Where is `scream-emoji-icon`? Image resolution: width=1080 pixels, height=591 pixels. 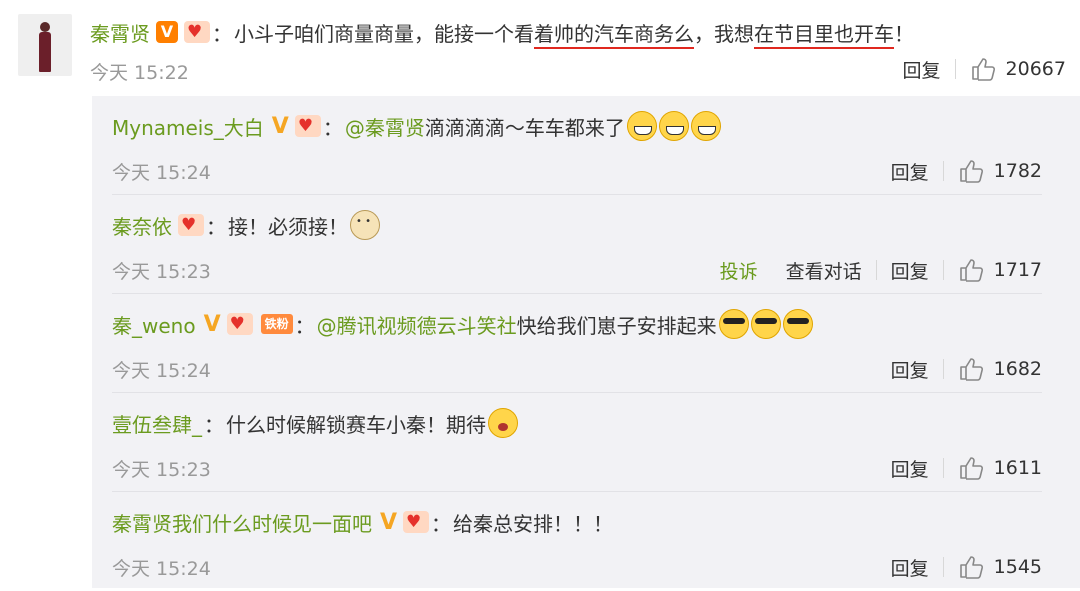
scream-emoji-icon is located at coordinates (503, 423).